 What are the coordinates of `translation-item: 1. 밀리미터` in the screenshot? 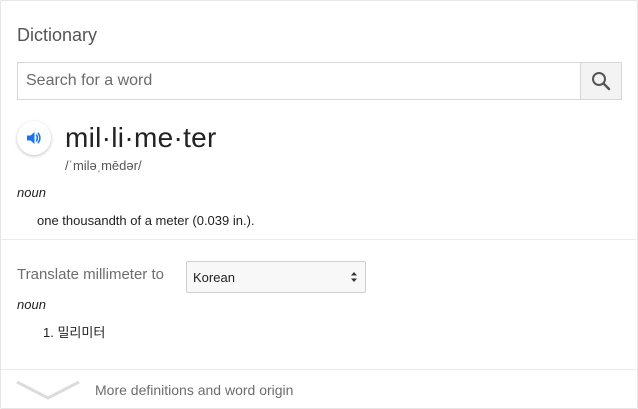 It's located at (74, 332).